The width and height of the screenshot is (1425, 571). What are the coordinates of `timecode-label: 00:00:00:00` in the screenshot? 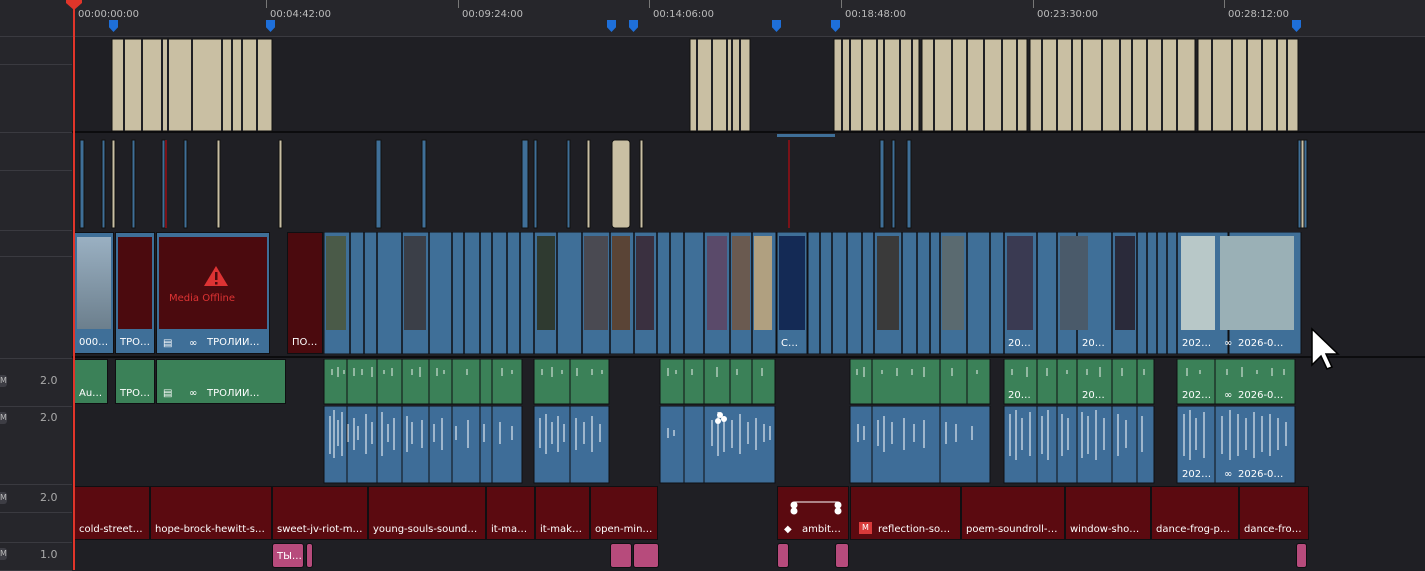 It's located at (109, 14).